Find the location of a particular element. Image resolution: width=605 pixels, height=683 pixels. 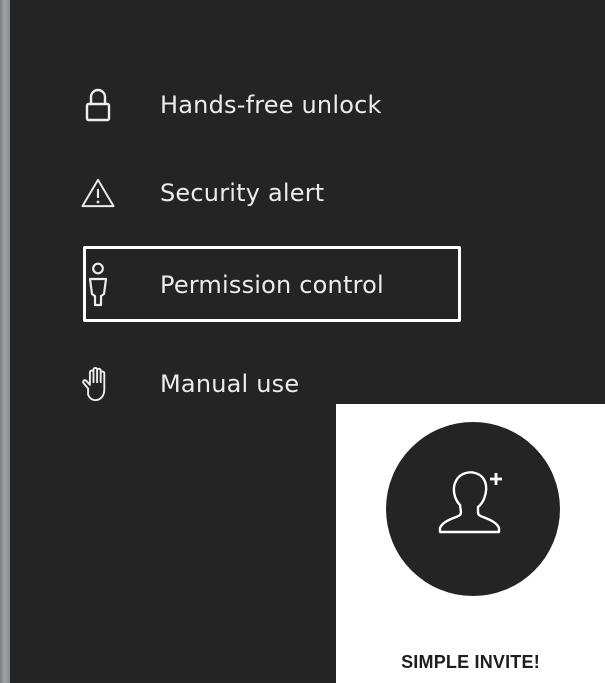

add-user-icon is located at coordinates (473, 509).